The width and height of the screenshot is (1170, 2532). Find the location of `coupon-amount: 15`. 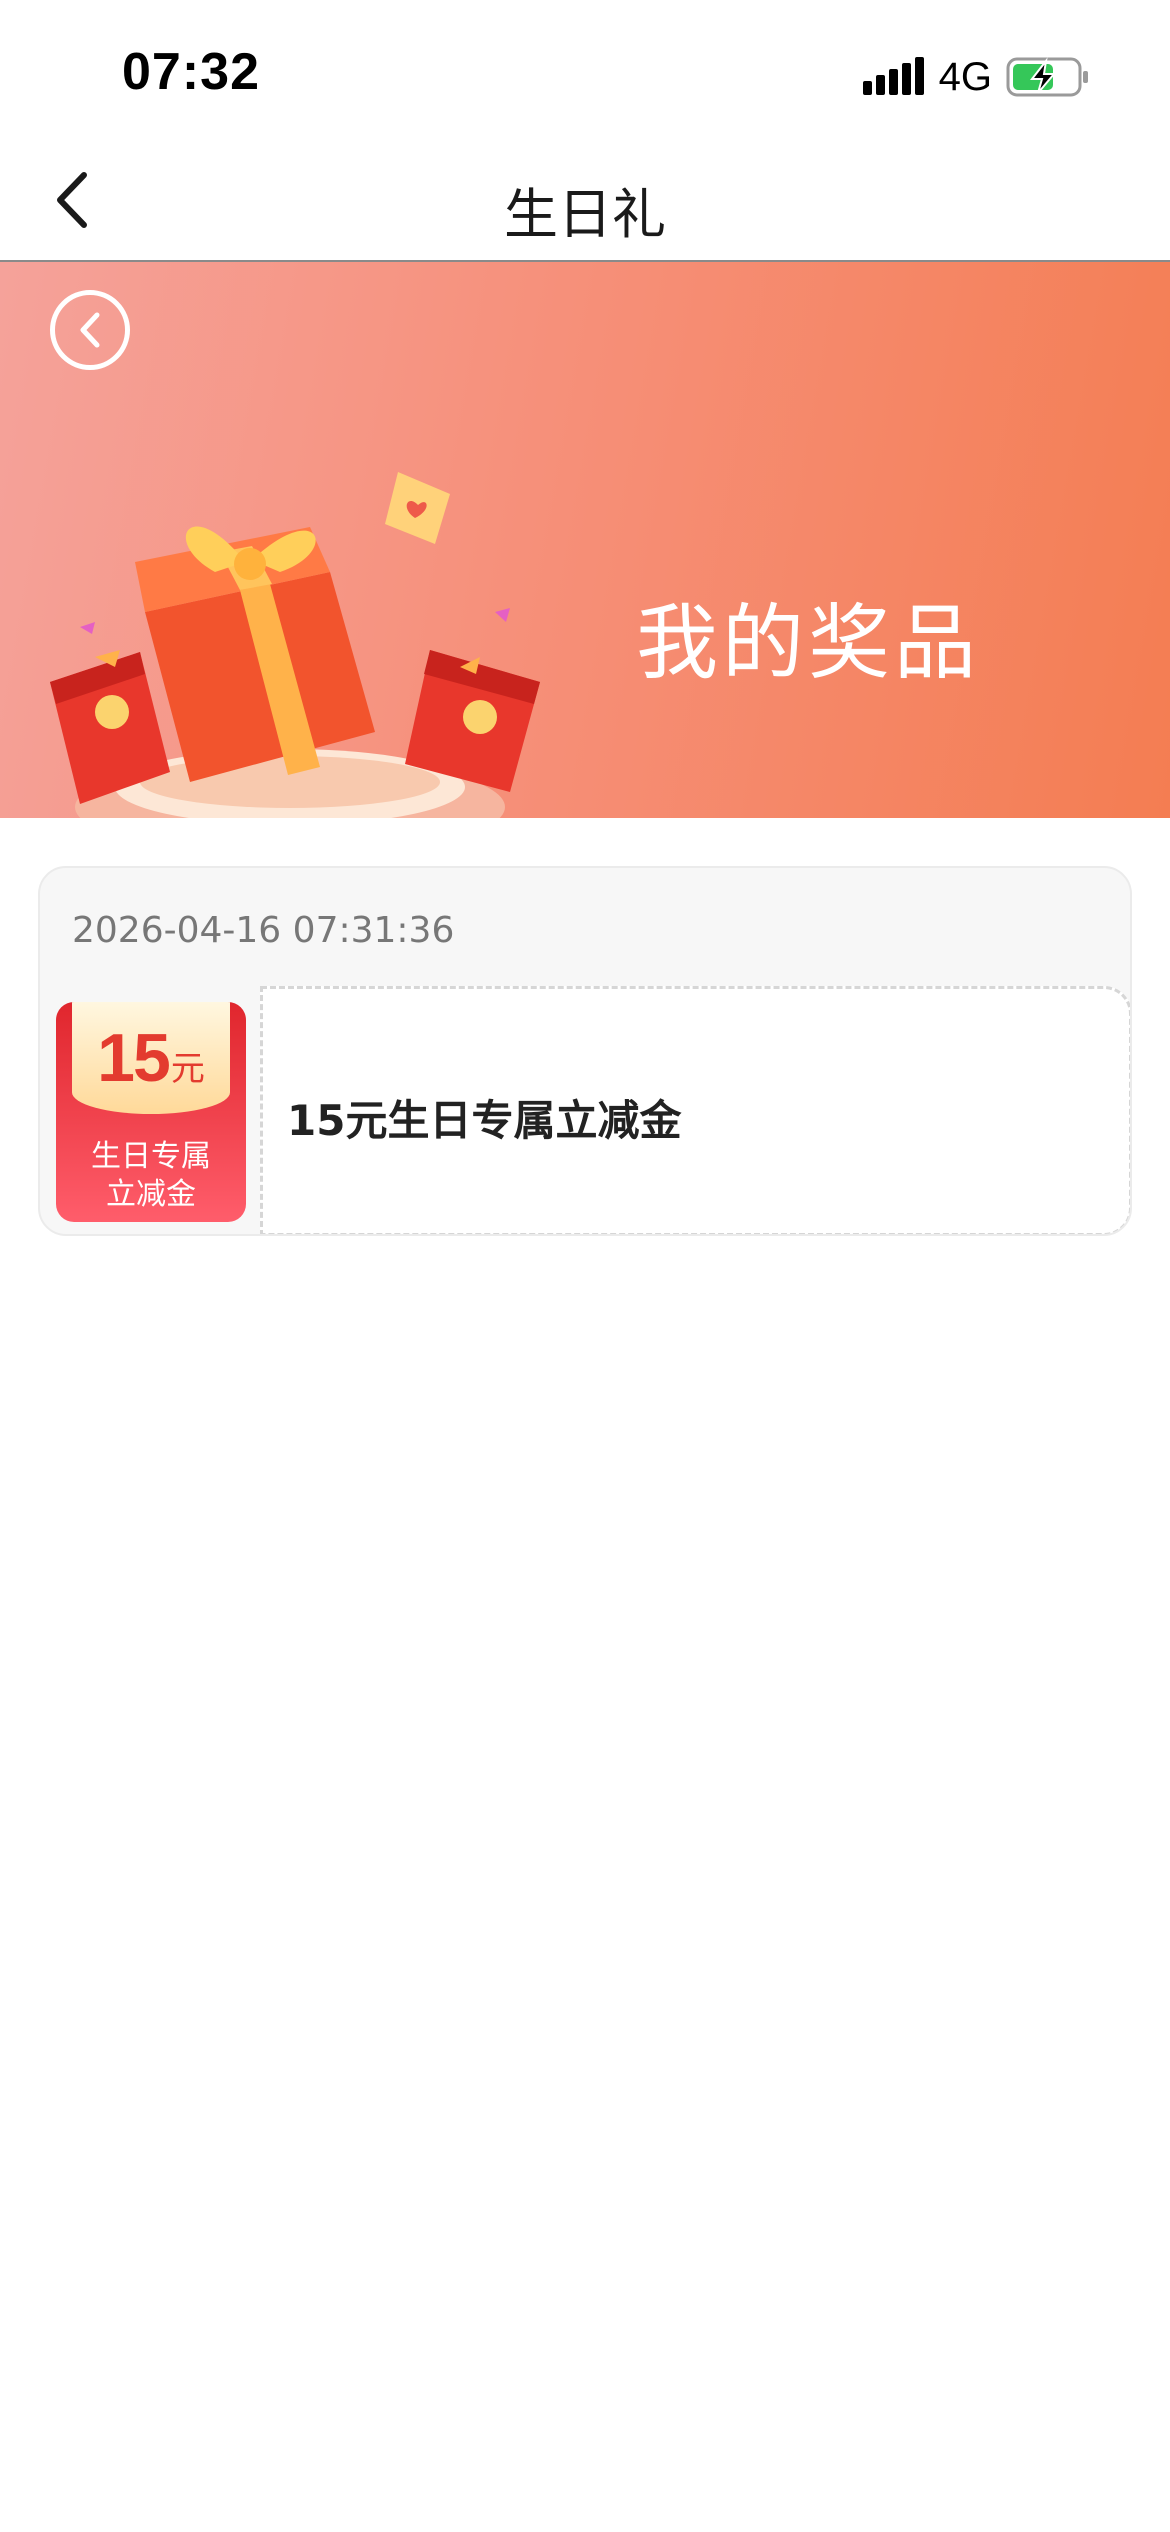

coupon-amount: 15 is located at coordinates (134, 1058).